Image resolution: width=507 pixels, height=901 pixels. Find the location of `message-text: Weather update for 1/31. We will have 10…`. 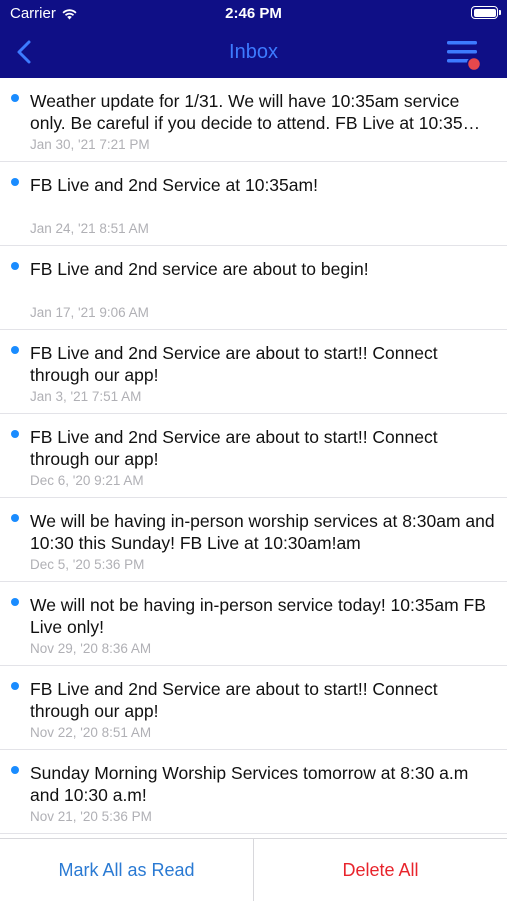

message-text: Weather update for 1/31. We will have 10… is located at coordinates (246, 112).